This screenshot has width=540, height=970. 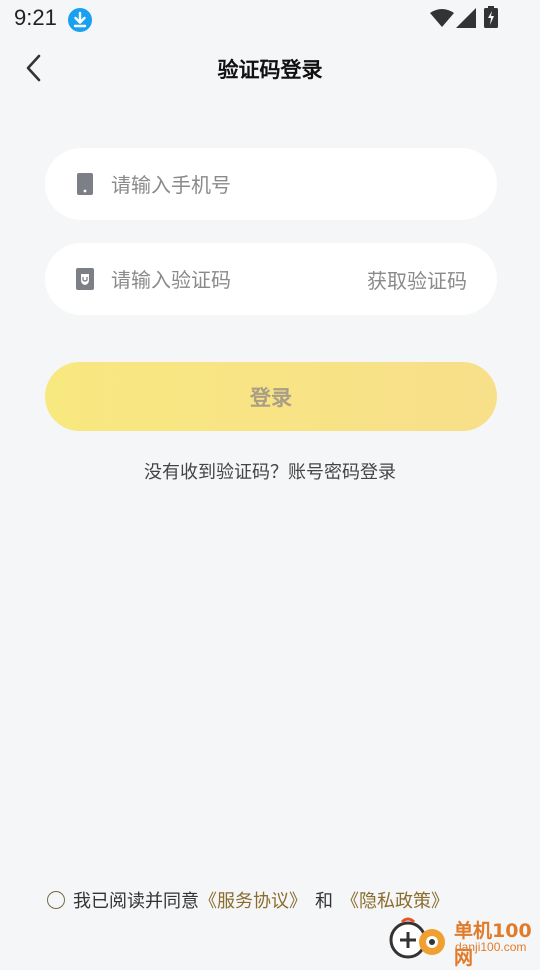 What do you see at coordinates (491, 947) in the screenshot?
I see `watermark-url: danji100.com` at bounding box center [491, 947].